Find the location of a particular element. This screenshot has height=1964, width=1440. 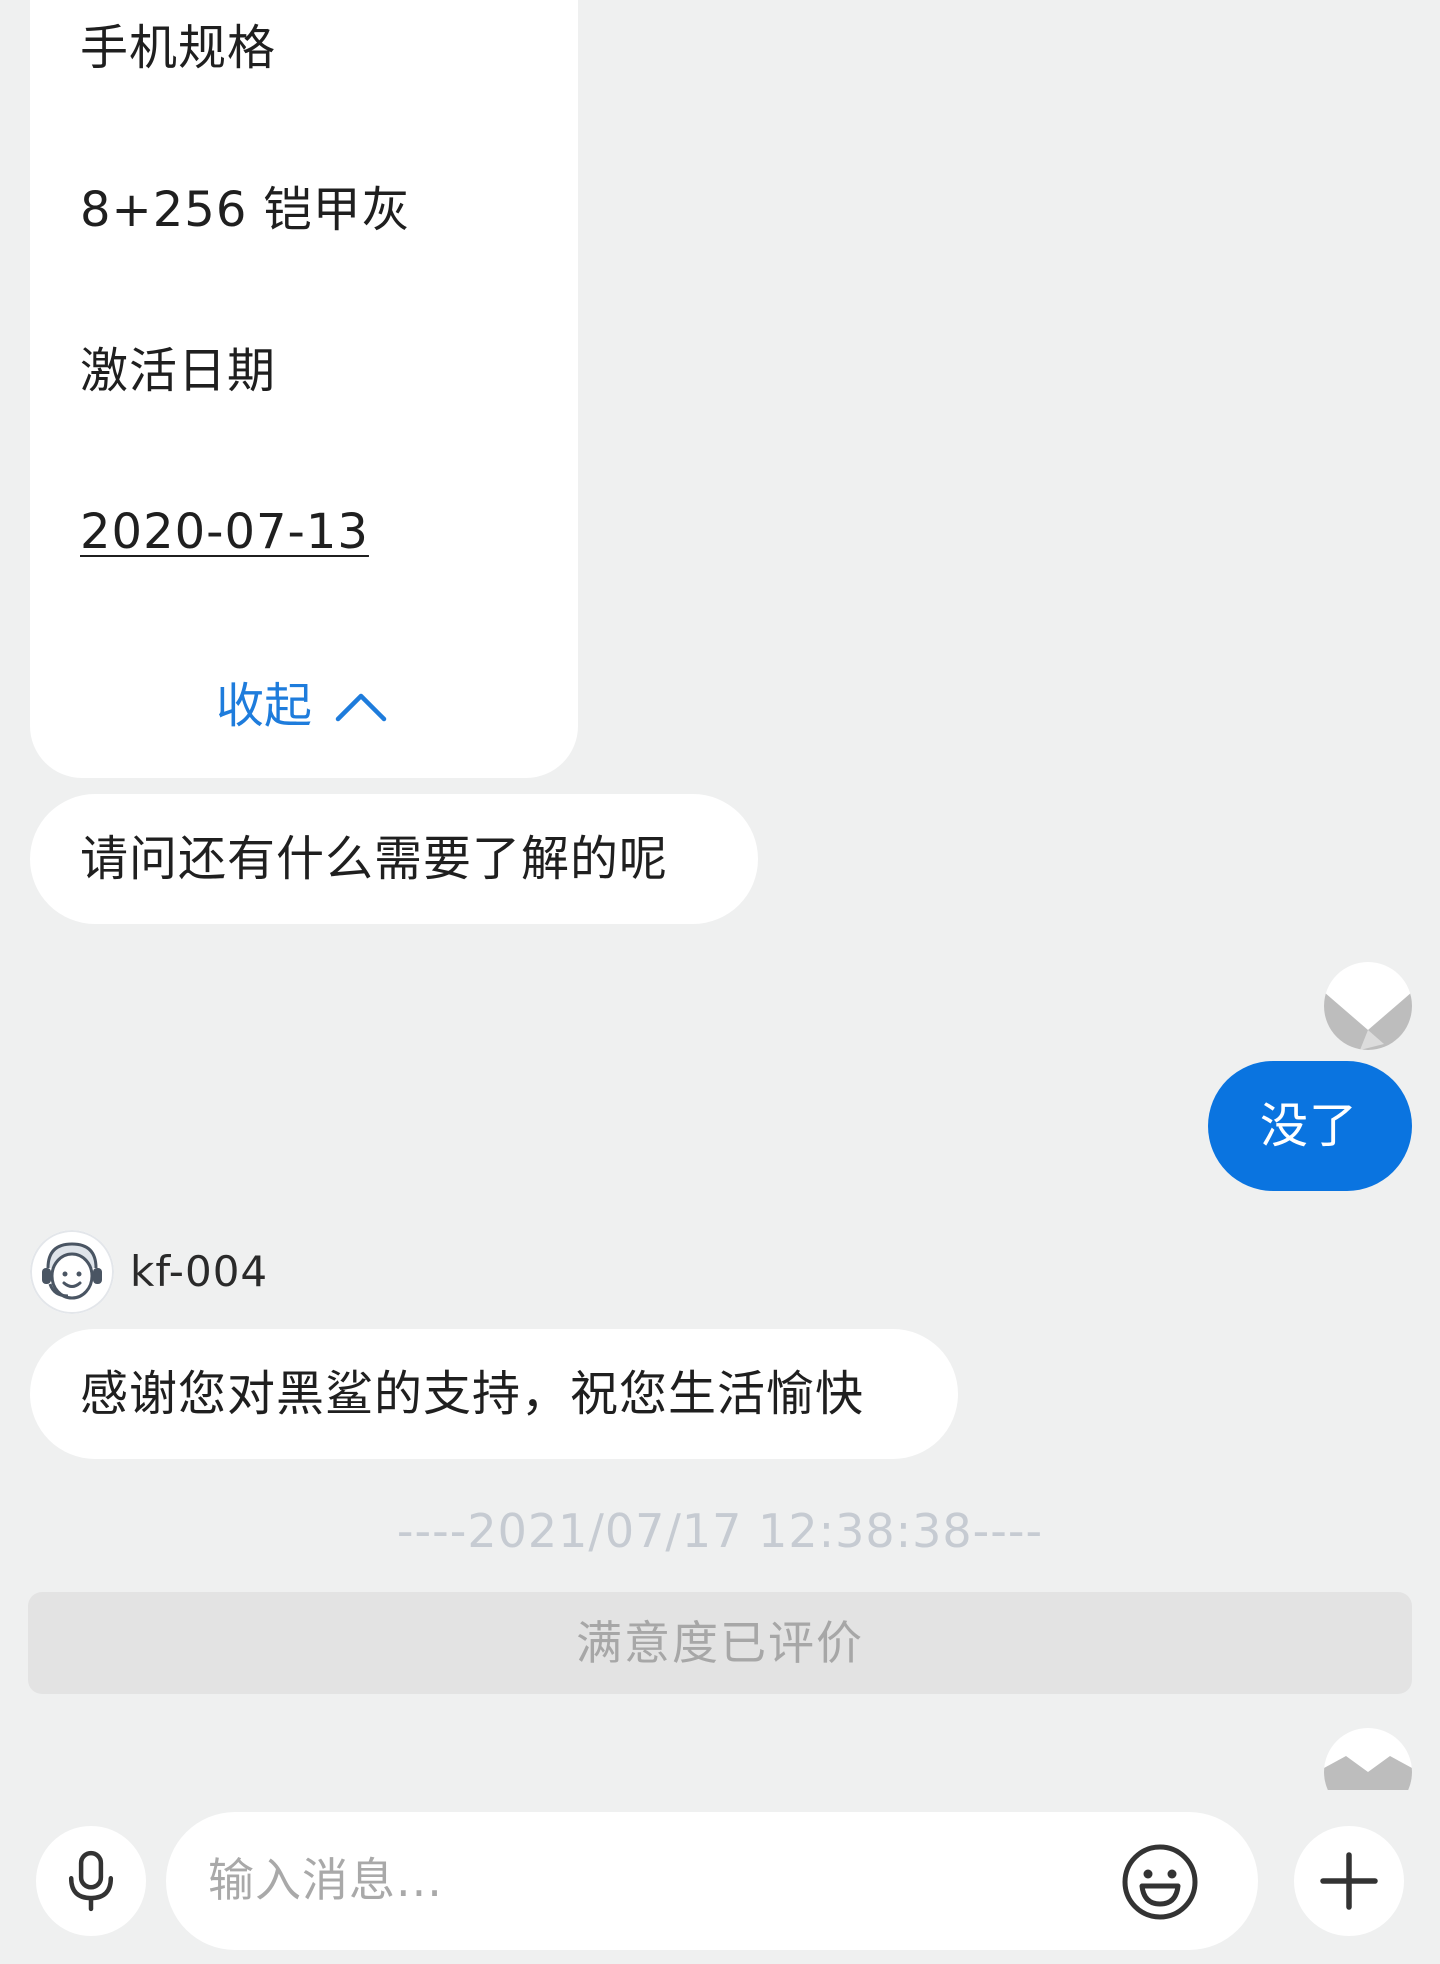

agent-message-bubble: 请问还有什么需要了解的呢 is located at coordinates (394, 859).